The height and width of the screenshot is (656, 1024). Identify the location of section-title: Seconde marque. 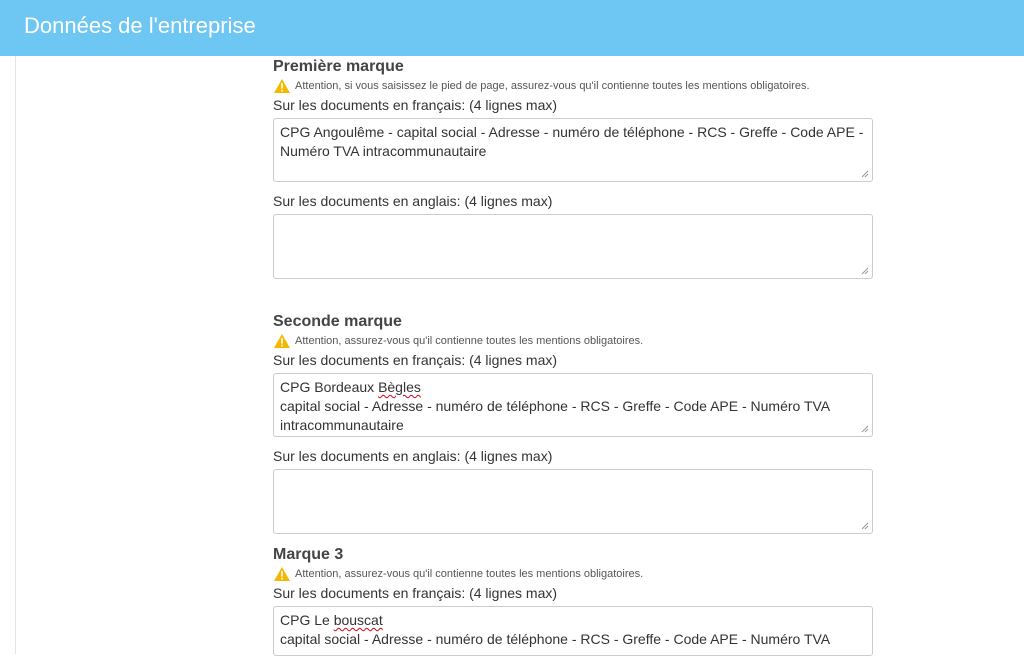
(337, 321).